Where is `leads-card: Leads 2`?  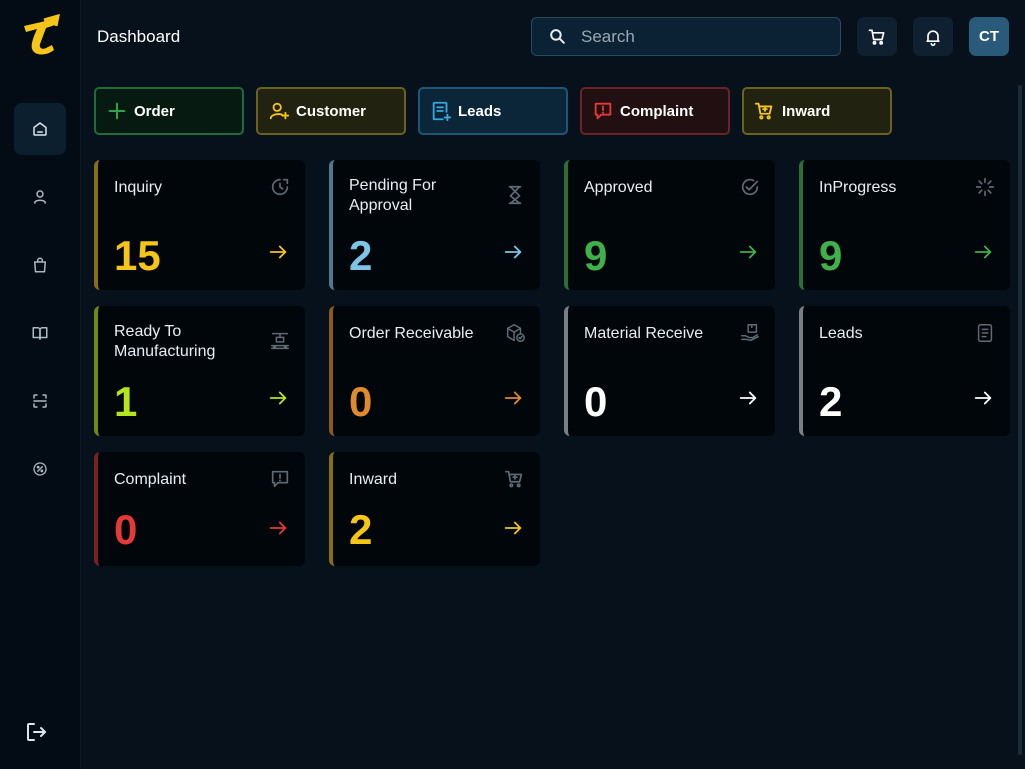 leads-card: Leads 2 is located at coordinates (904, 371).